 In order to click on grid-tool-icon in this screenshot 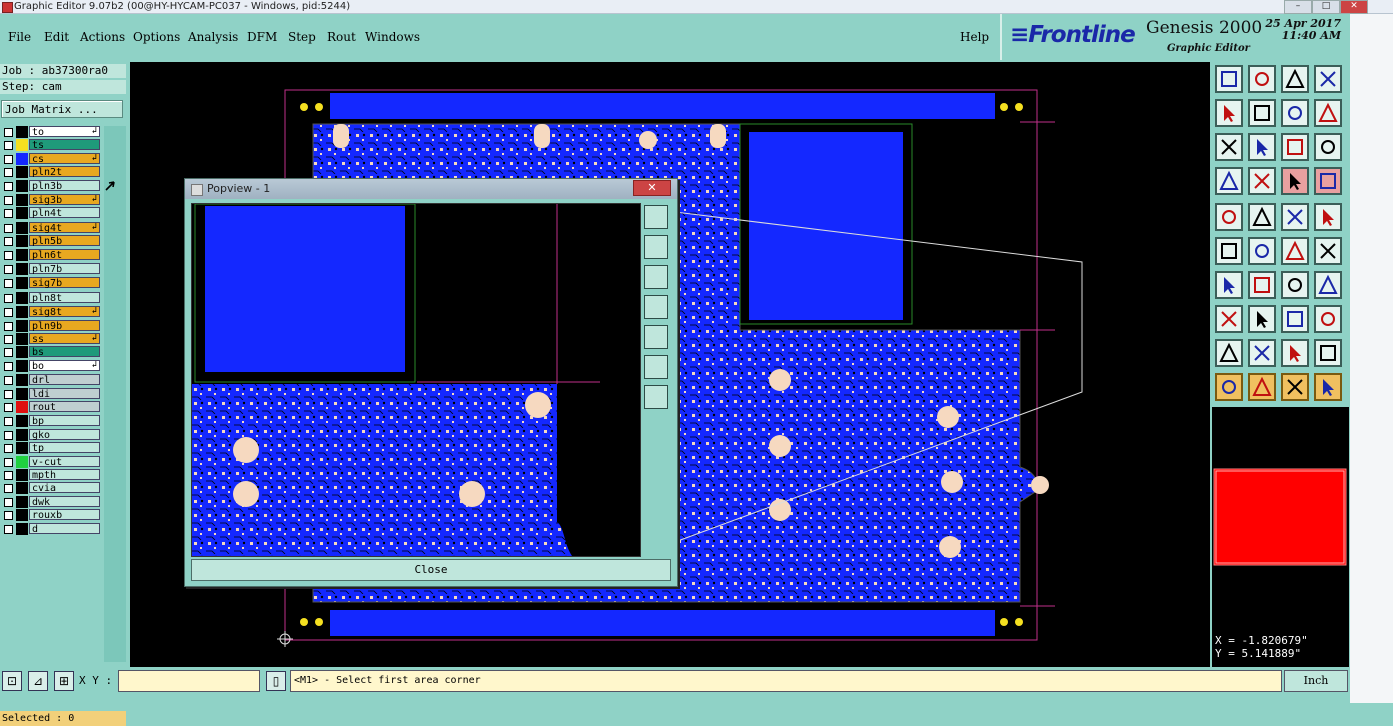, I will do `click(1262, 181)`.